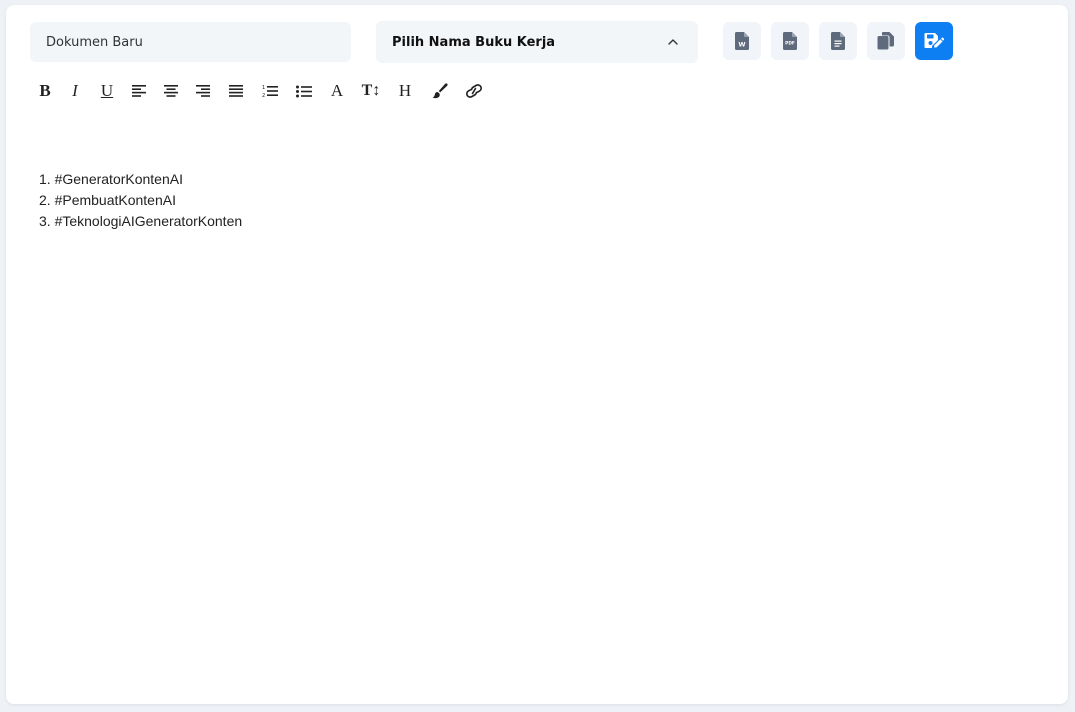 The height and width of the screenshot is (712, 1075). What do you see at coordinates (790, 44) in the screenshot?
I see `pdf-badge: PDF` at bounding box center [790, 44].